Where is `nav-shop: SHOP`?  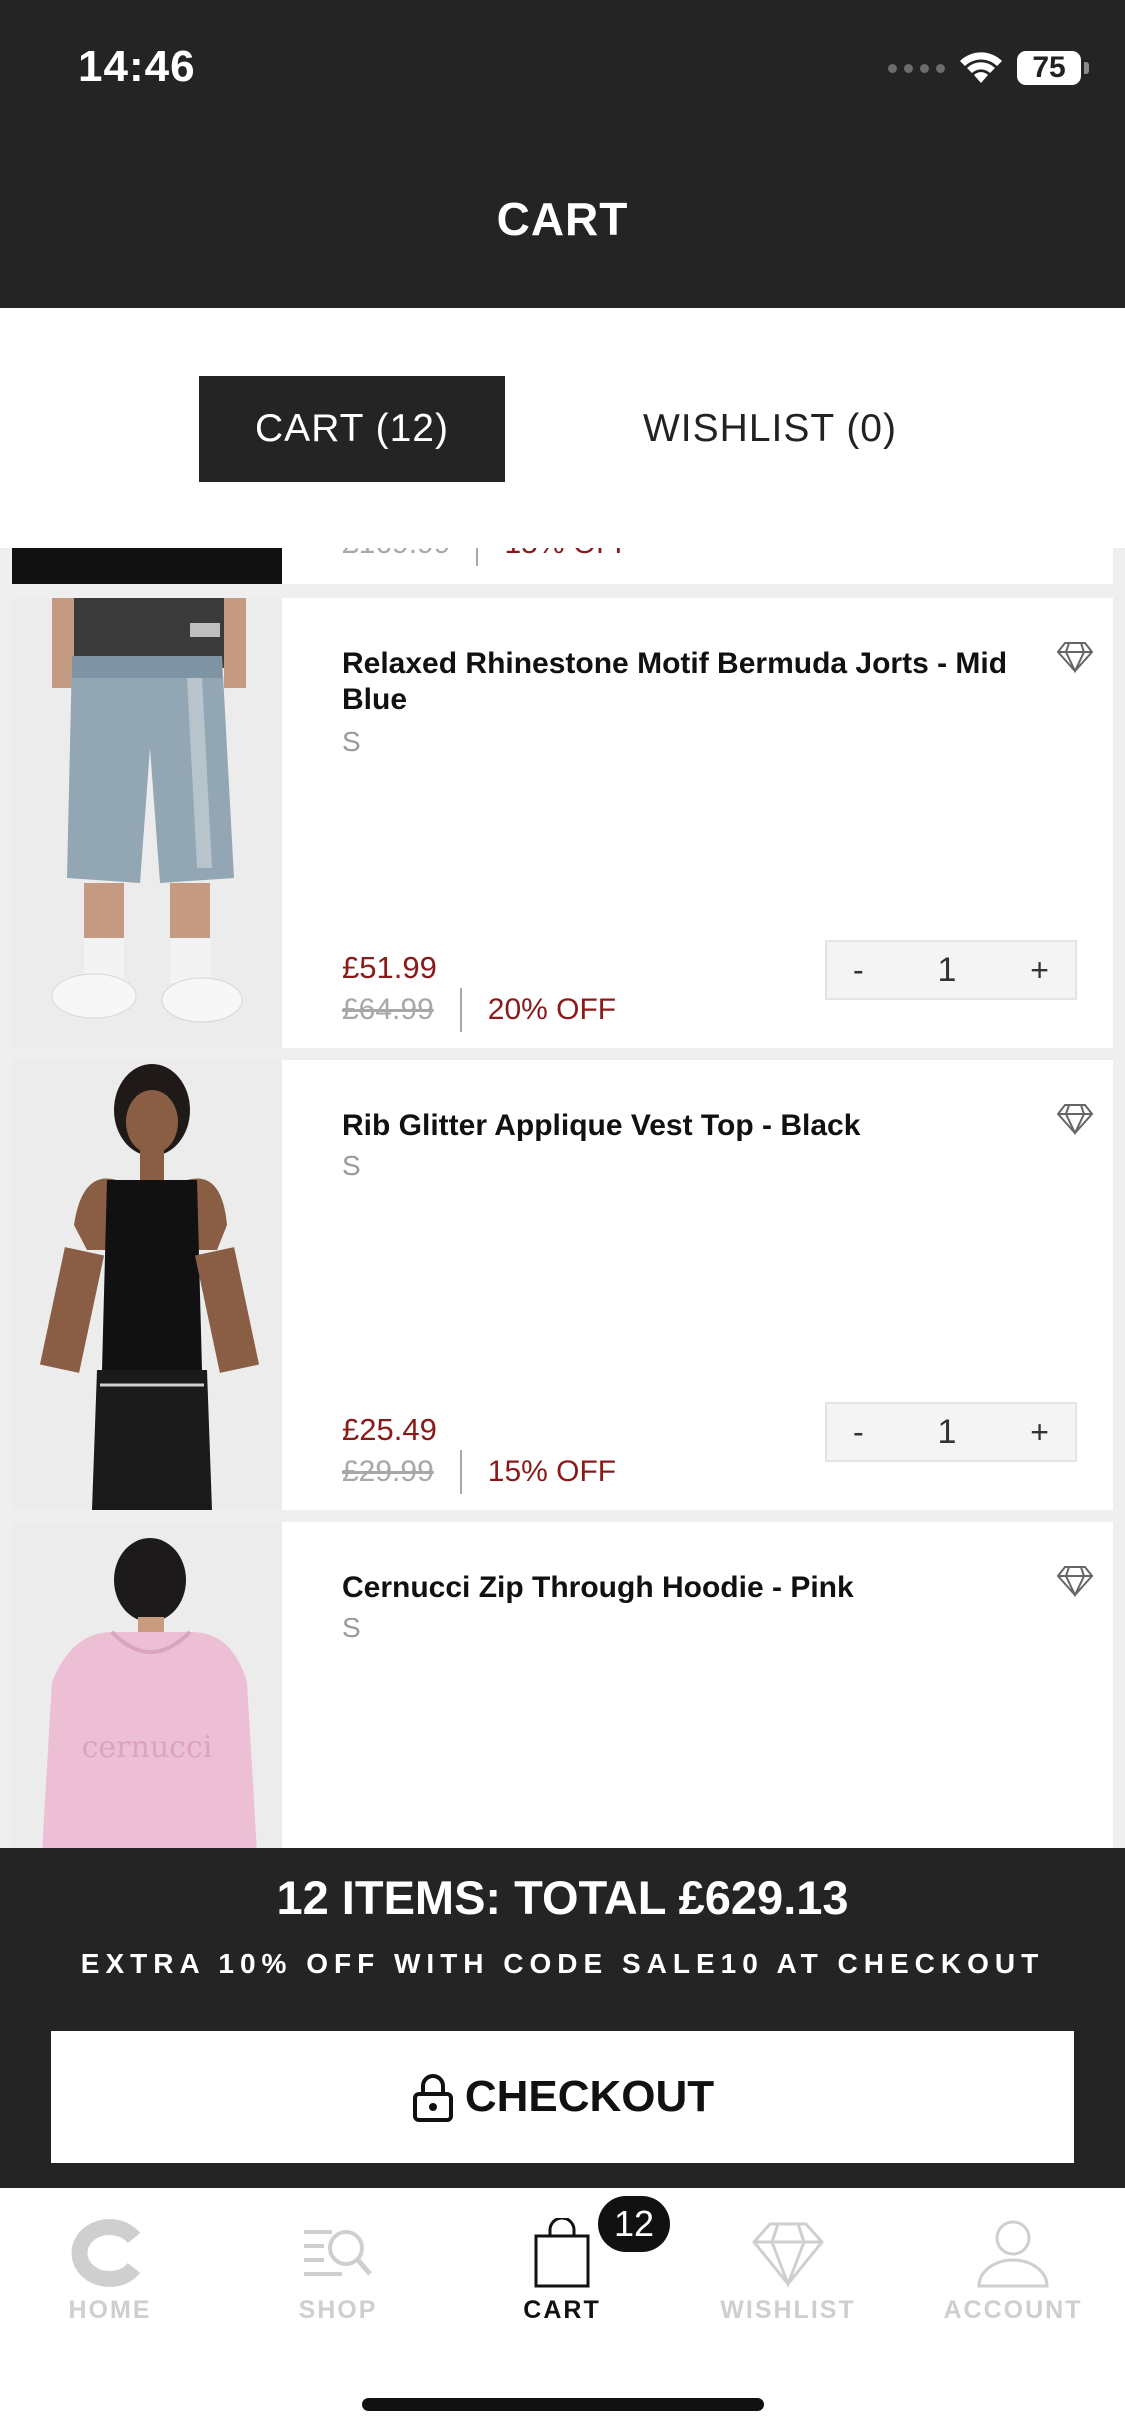 nav-shop: SHOP is located at coordinates (338, 2271).